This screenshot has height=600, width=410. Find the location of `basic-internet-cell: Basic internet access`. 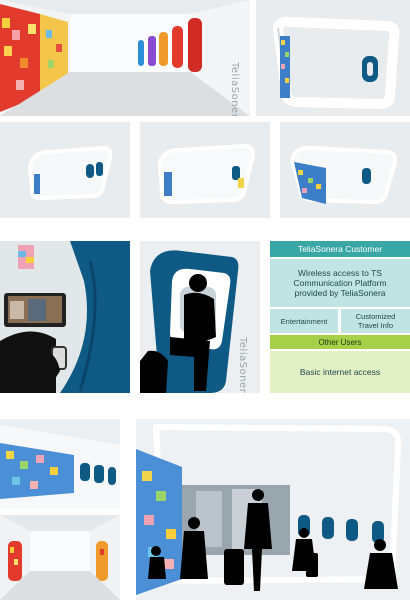

basic-internet-cell: Basic internet access is located at coordinates (340, 372).